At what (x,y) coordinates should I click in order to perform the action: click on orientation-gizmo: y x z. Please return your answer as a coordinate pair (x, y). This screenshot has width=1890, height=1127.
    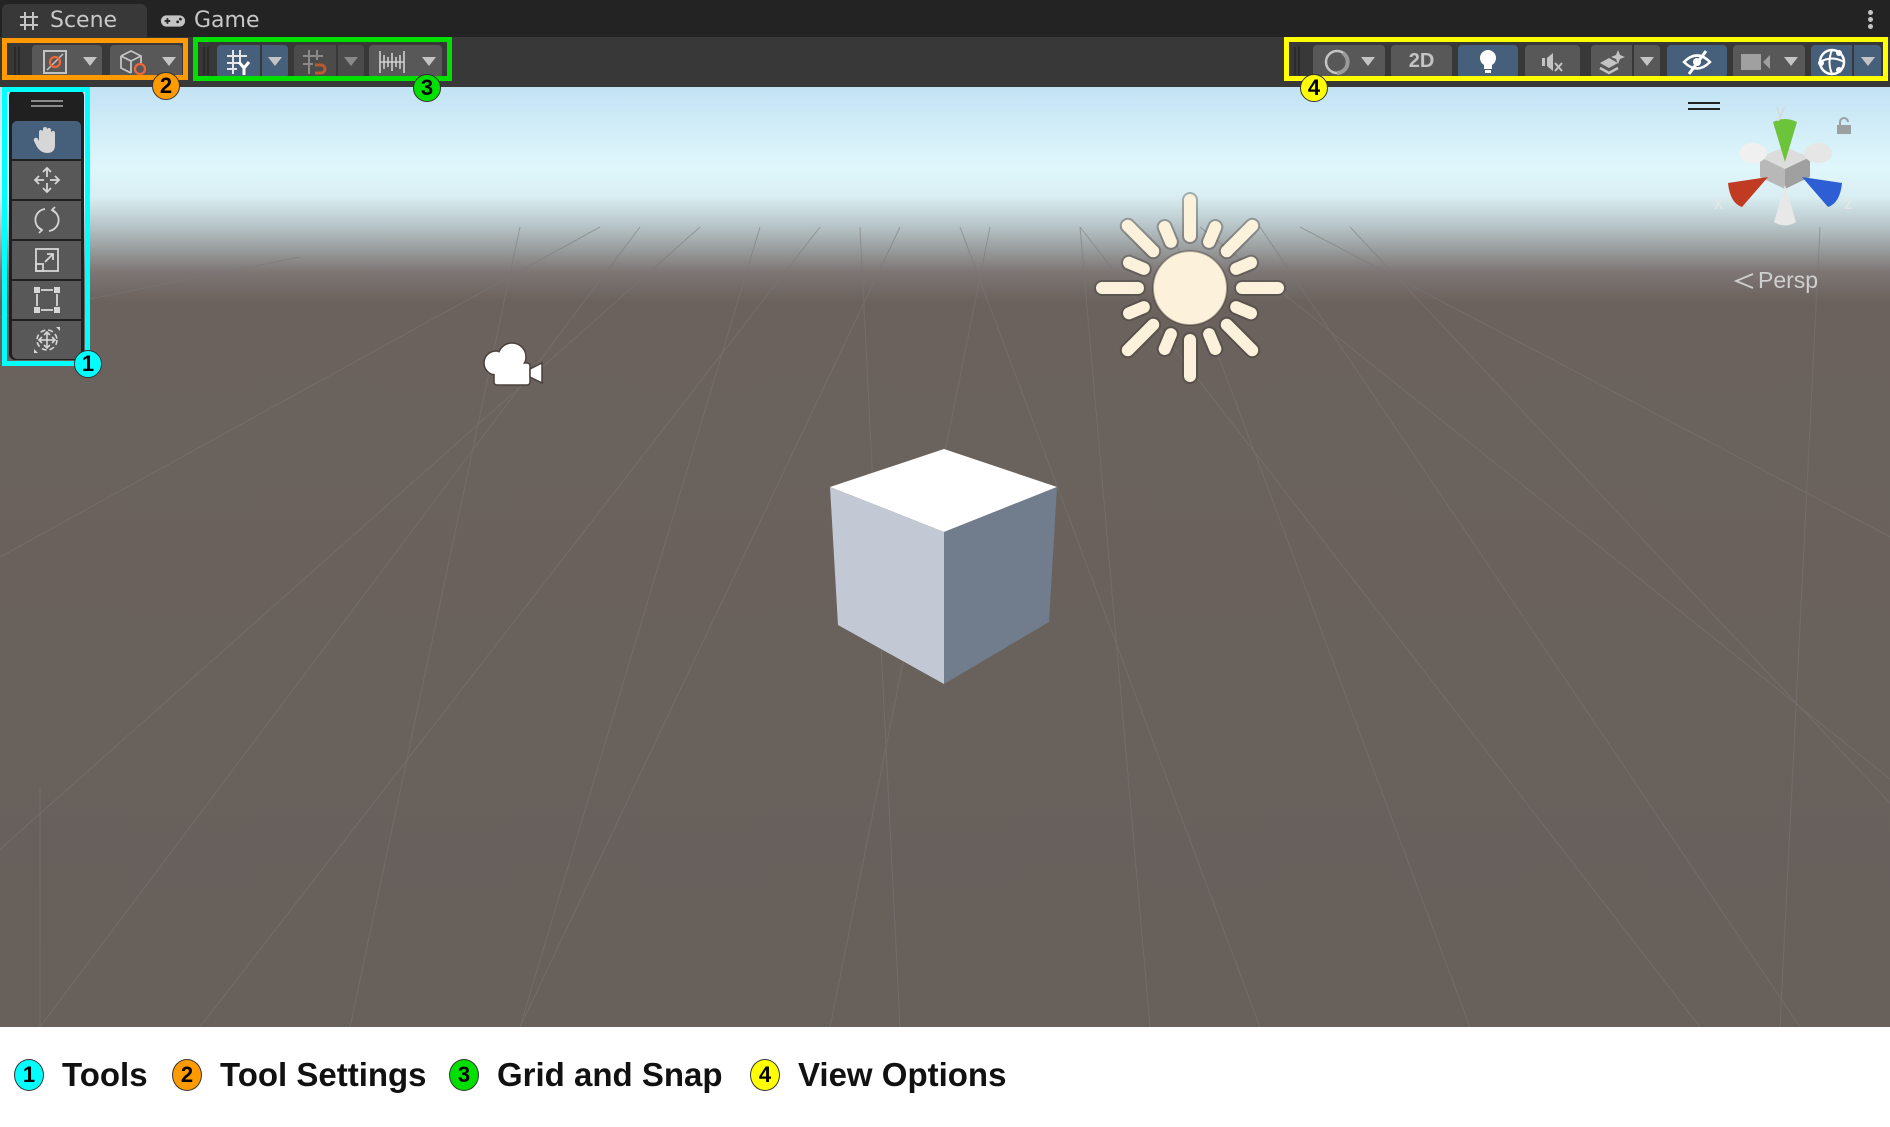
    Looking at the image, I should click on (1785, 177).